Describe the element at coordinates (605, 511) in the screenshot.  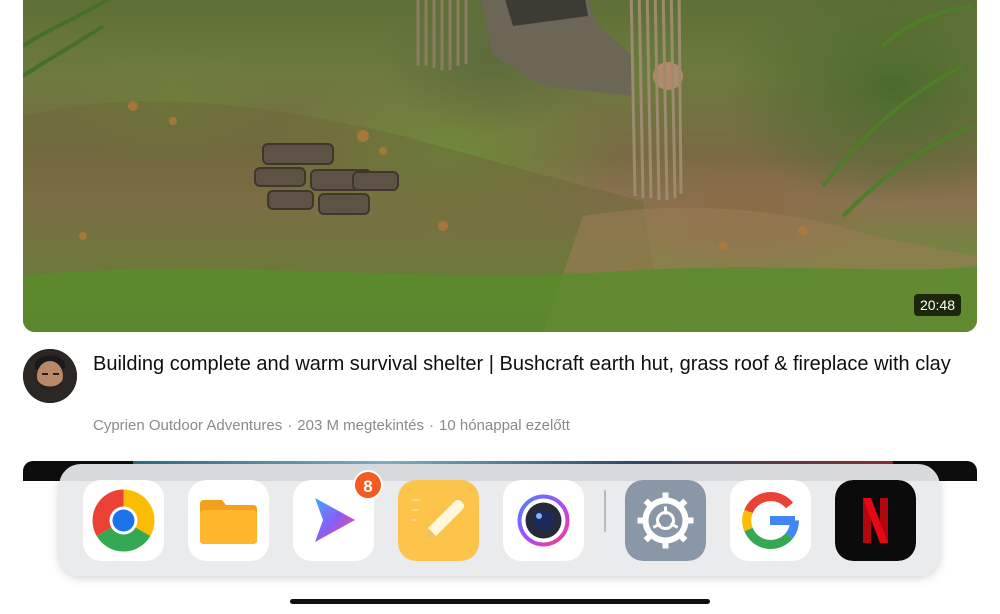
I see `dock-separator` at that location.